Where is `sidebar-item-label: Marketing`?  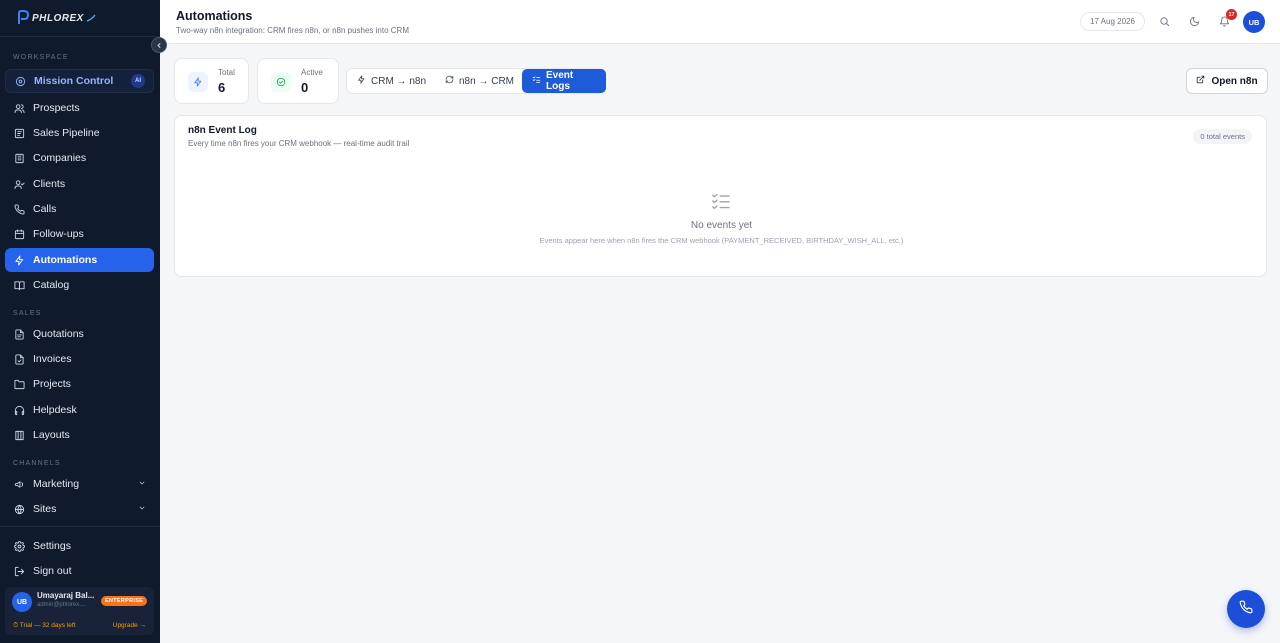 sidebar-item-label: Marketing is located at coordinates (56, 484).